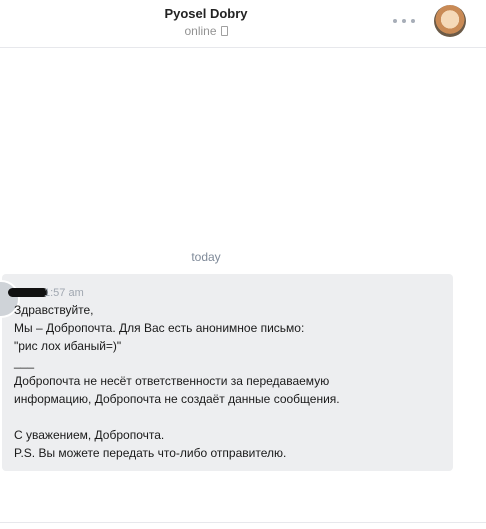 This screenshot has height=529, width=486. I want to click on message-line: "рис лох ибаный=)", so click(68, 346).